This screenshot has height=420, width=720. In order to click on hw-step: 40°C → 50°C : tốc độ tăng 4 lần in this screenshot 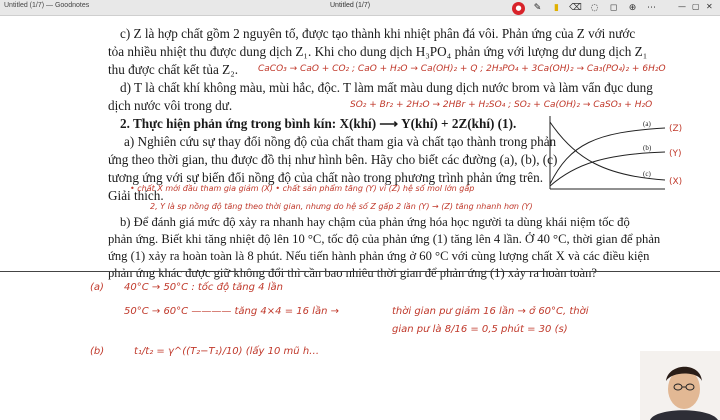, I will do `click(203, 287)`.